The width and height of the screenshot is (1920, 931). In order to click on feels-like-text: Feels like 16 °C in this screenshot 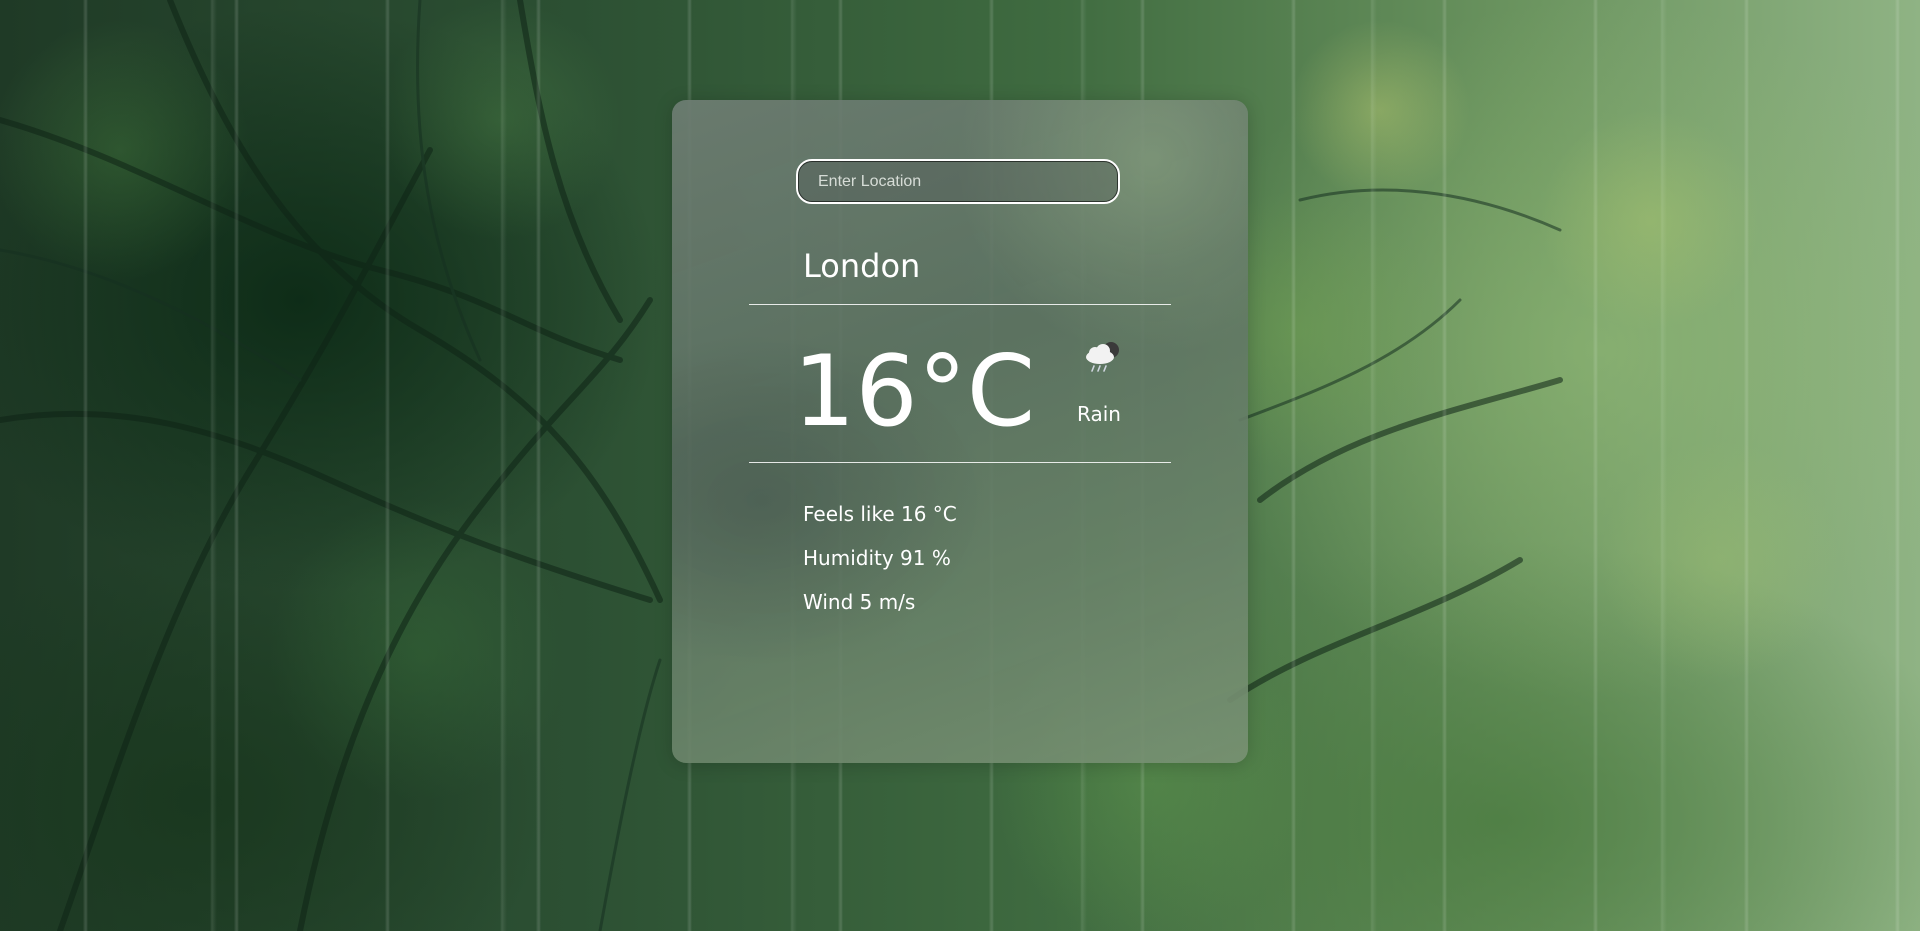, I will do `click(880, 514)`.